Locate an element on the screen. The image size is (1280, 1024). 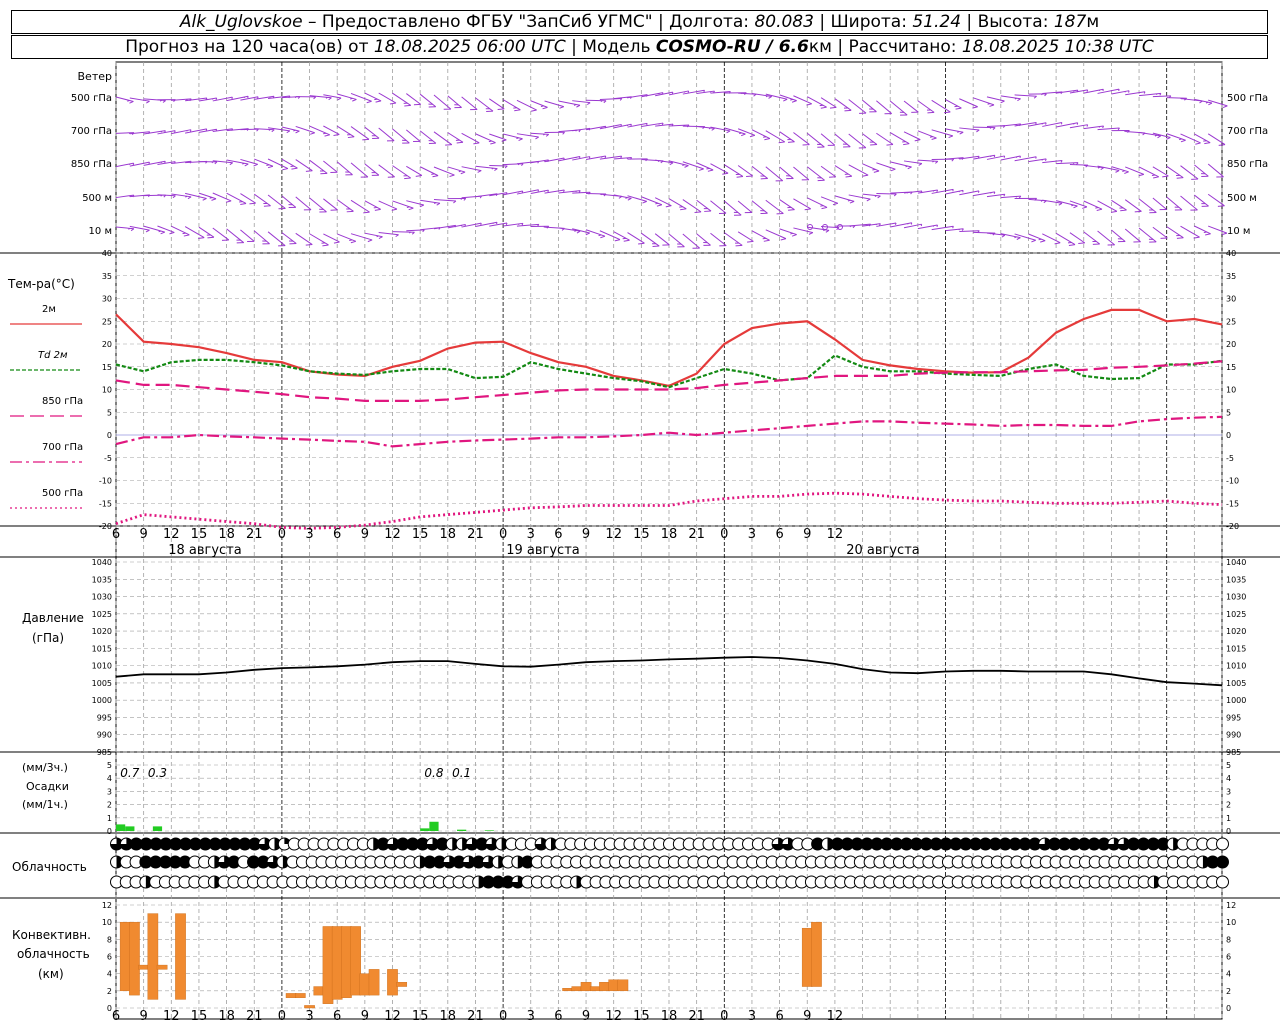
pres-ytick-left: 1025 is located at coordinates (102, 614).